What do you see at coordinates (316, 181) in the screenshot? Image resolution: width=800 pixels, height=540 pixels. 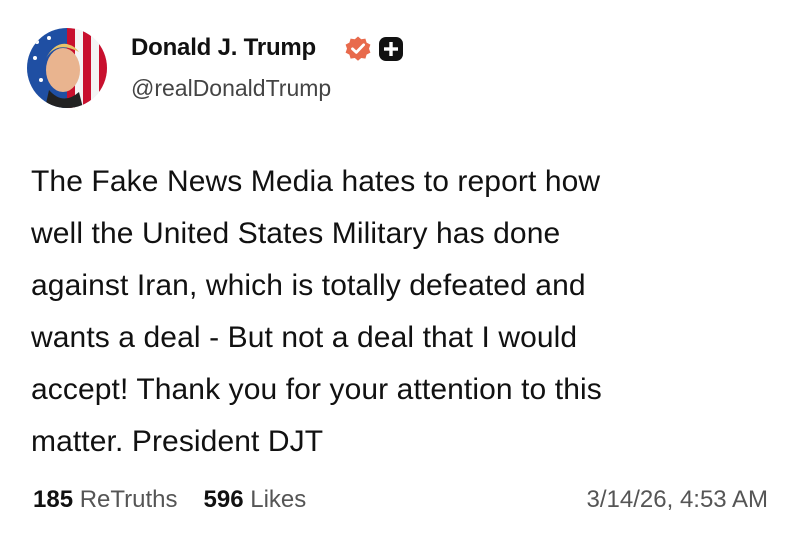 I see `post-body-line: The Fake News Media hates to report how` at bounding box center [316, 181].